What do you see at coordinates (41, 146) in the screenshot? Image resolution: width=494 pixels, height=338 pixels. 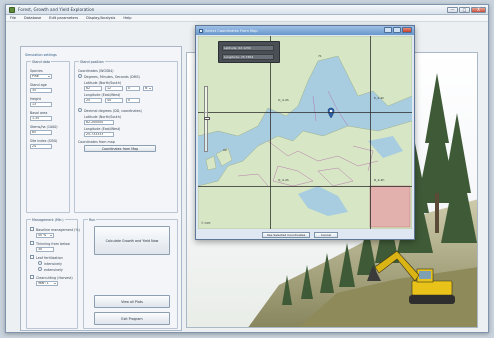 I see `site-index-input: 24` at bounding box center [41, 146].